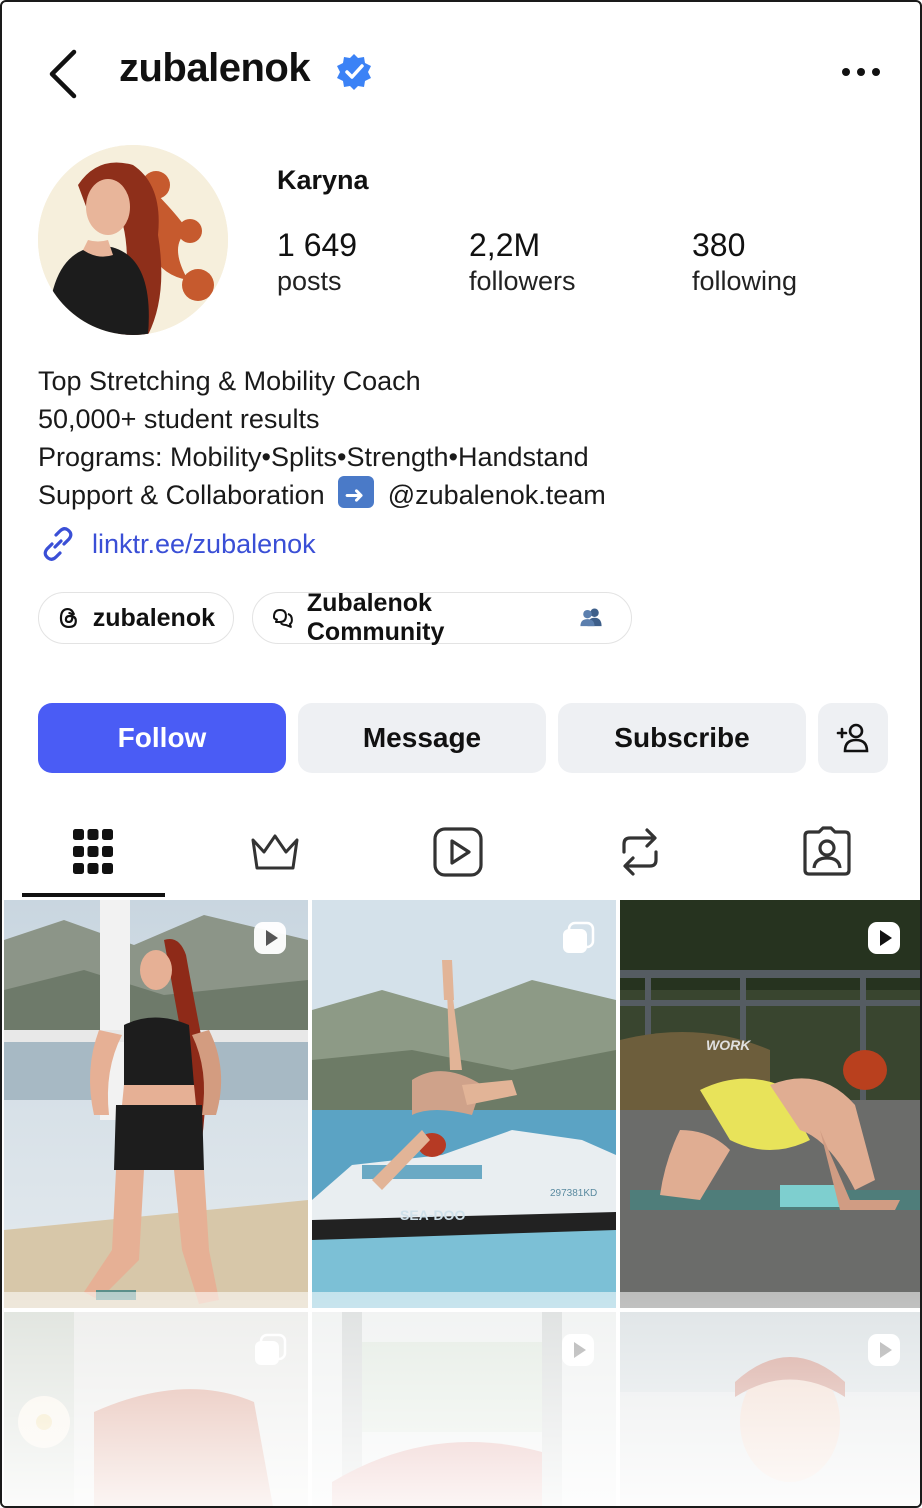  I want to click on posts-stat: 1 649 posts, so click(317, 262).